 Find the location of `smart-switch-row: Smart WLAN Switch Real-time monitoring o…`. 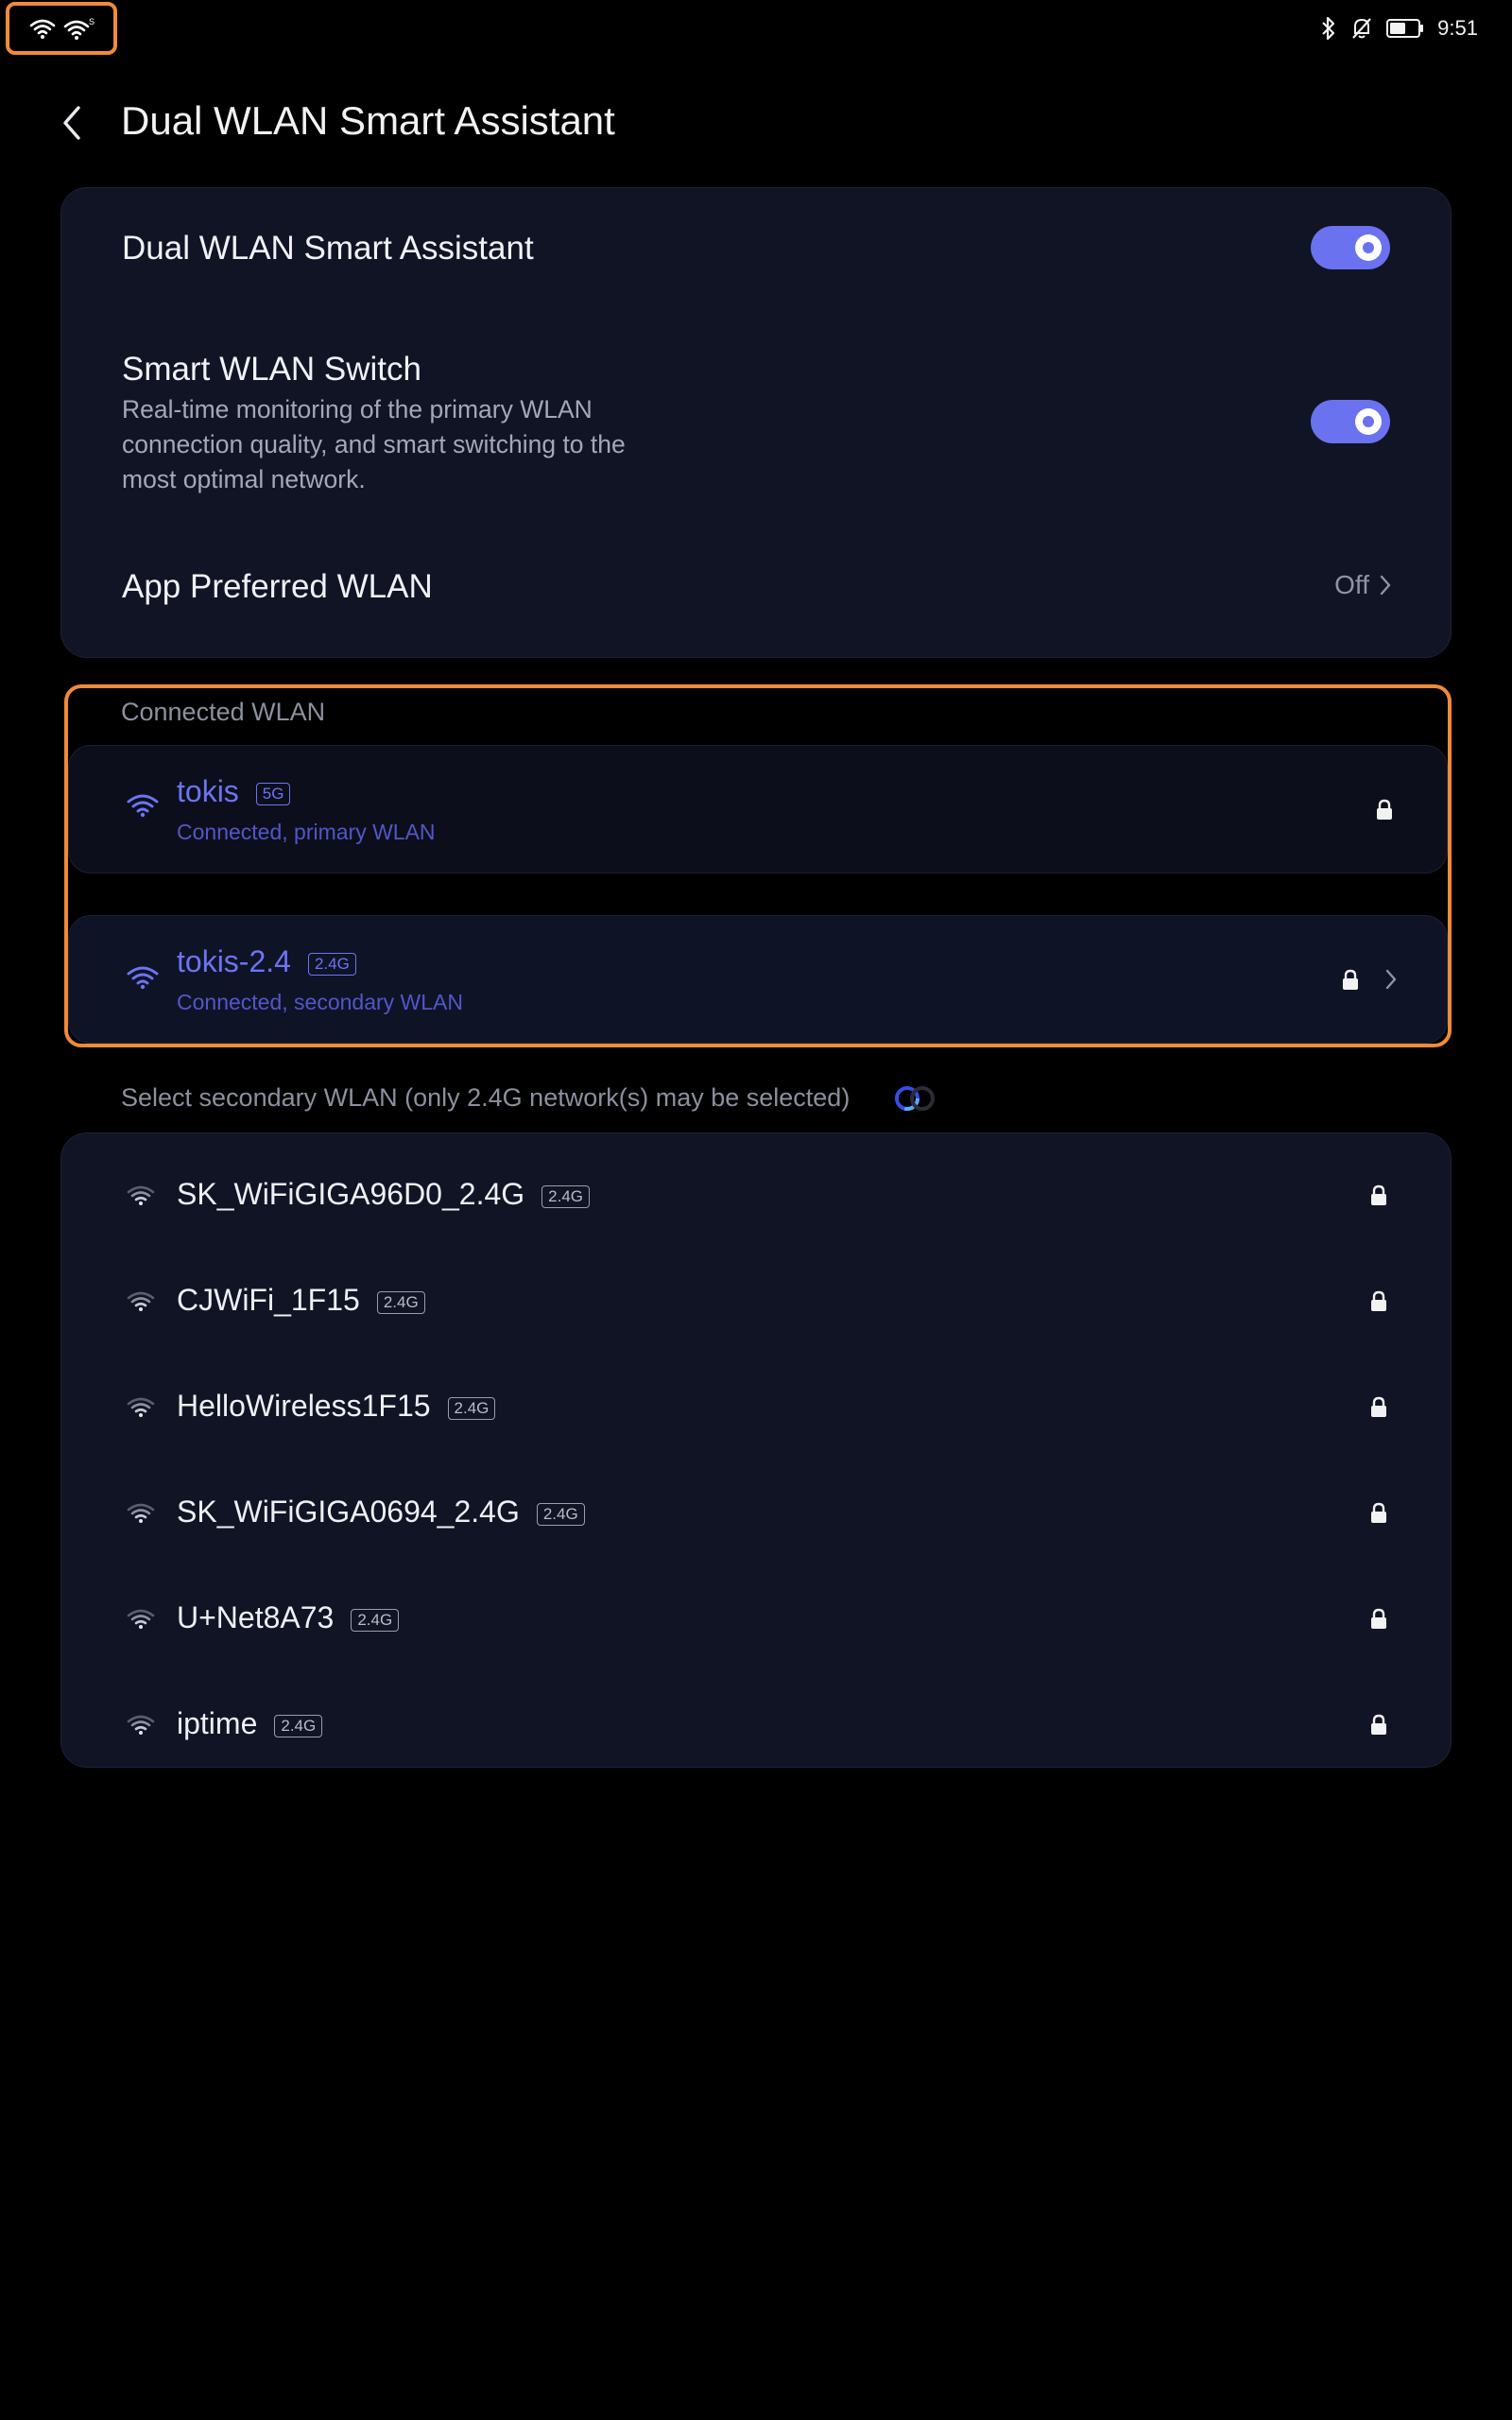

smart-switch-row: Smart WLAN Switch Real-time monitoring o… is located at coordinates (756, 415).